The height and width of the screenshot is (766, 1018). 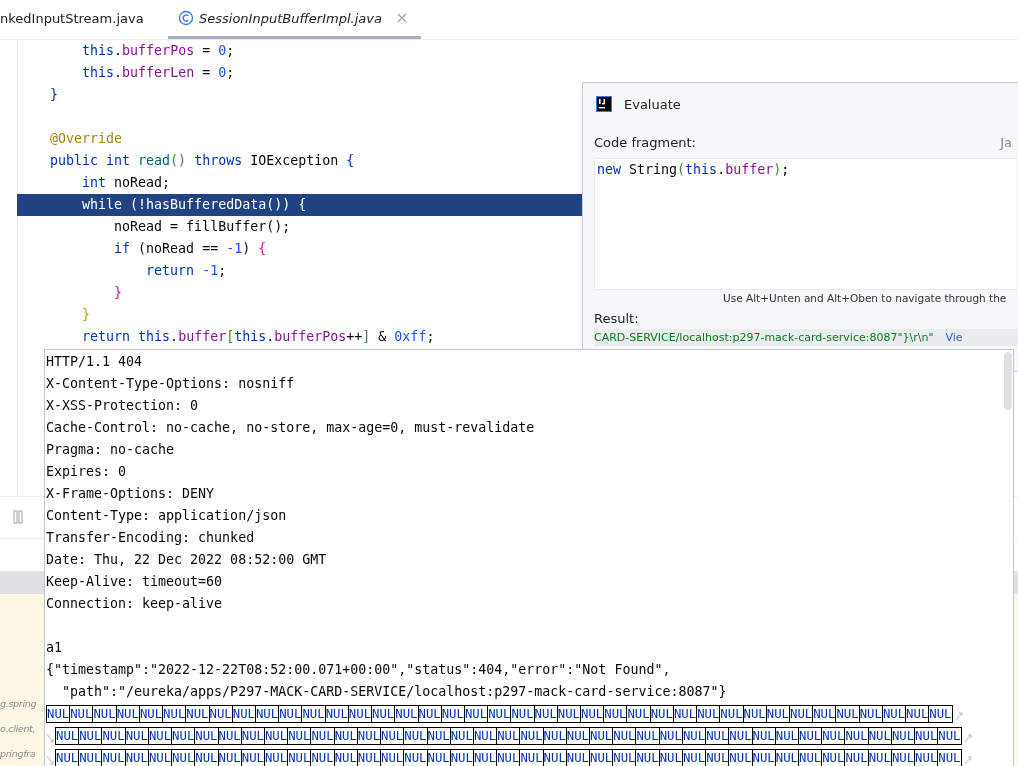 What do you see at coordinates (401, 18) in the screenshot?
I see `close-icon` at bounding box center [401, 18].